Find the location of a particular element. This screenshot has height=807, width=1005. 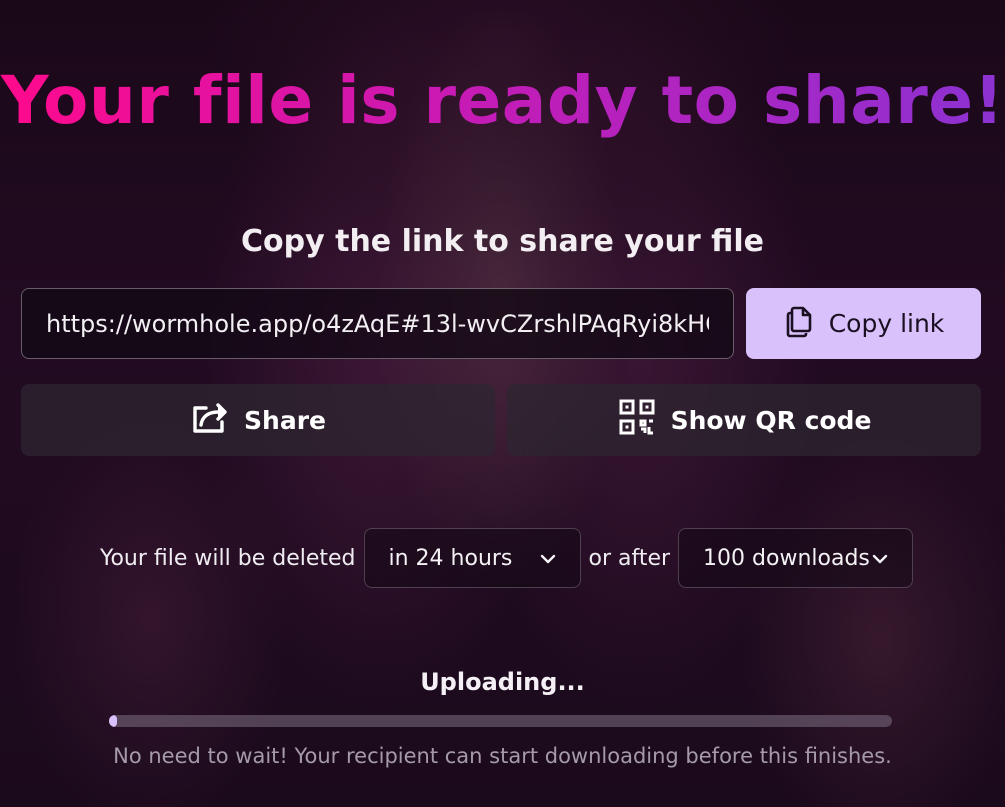

share-button: Share is located at coordinates (258, 420).